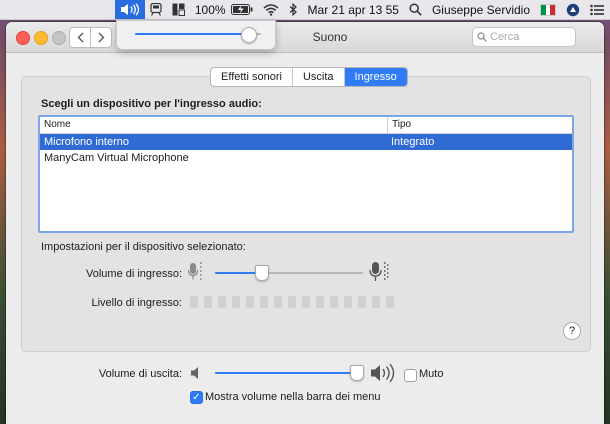  I want to click on search-input, so click(526, 37).